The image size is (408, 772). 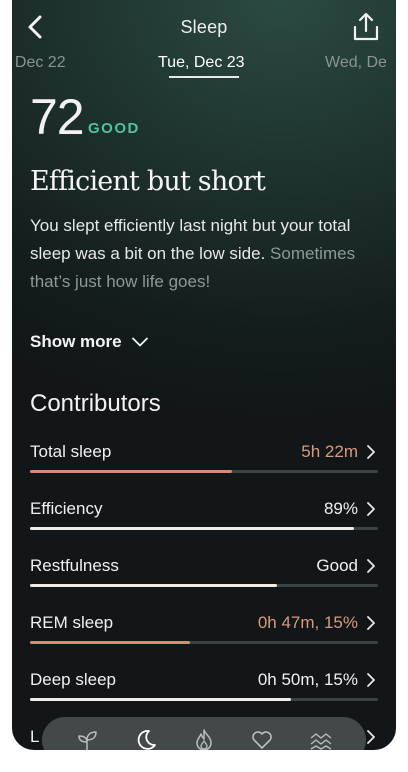 I want to click on contributor-efficiency: Efficiency 89%, so click(x=204, y=527).